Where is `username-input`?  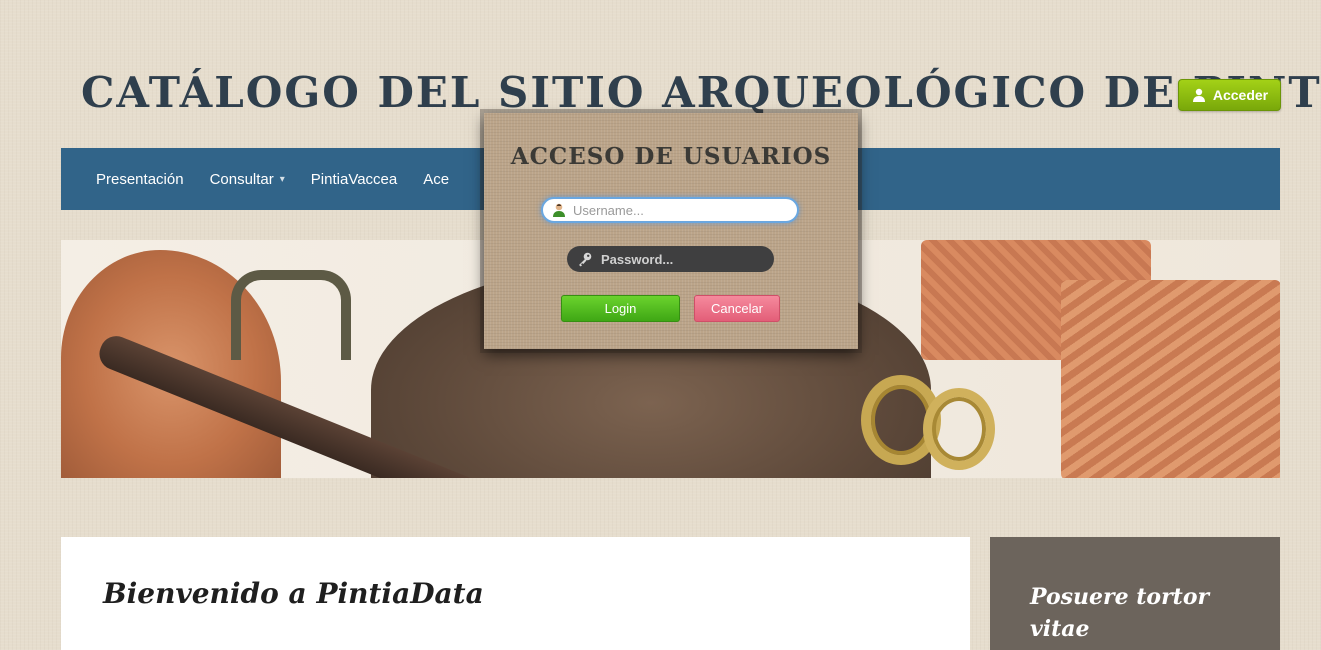 username-input is located at coordinates (683, 210).